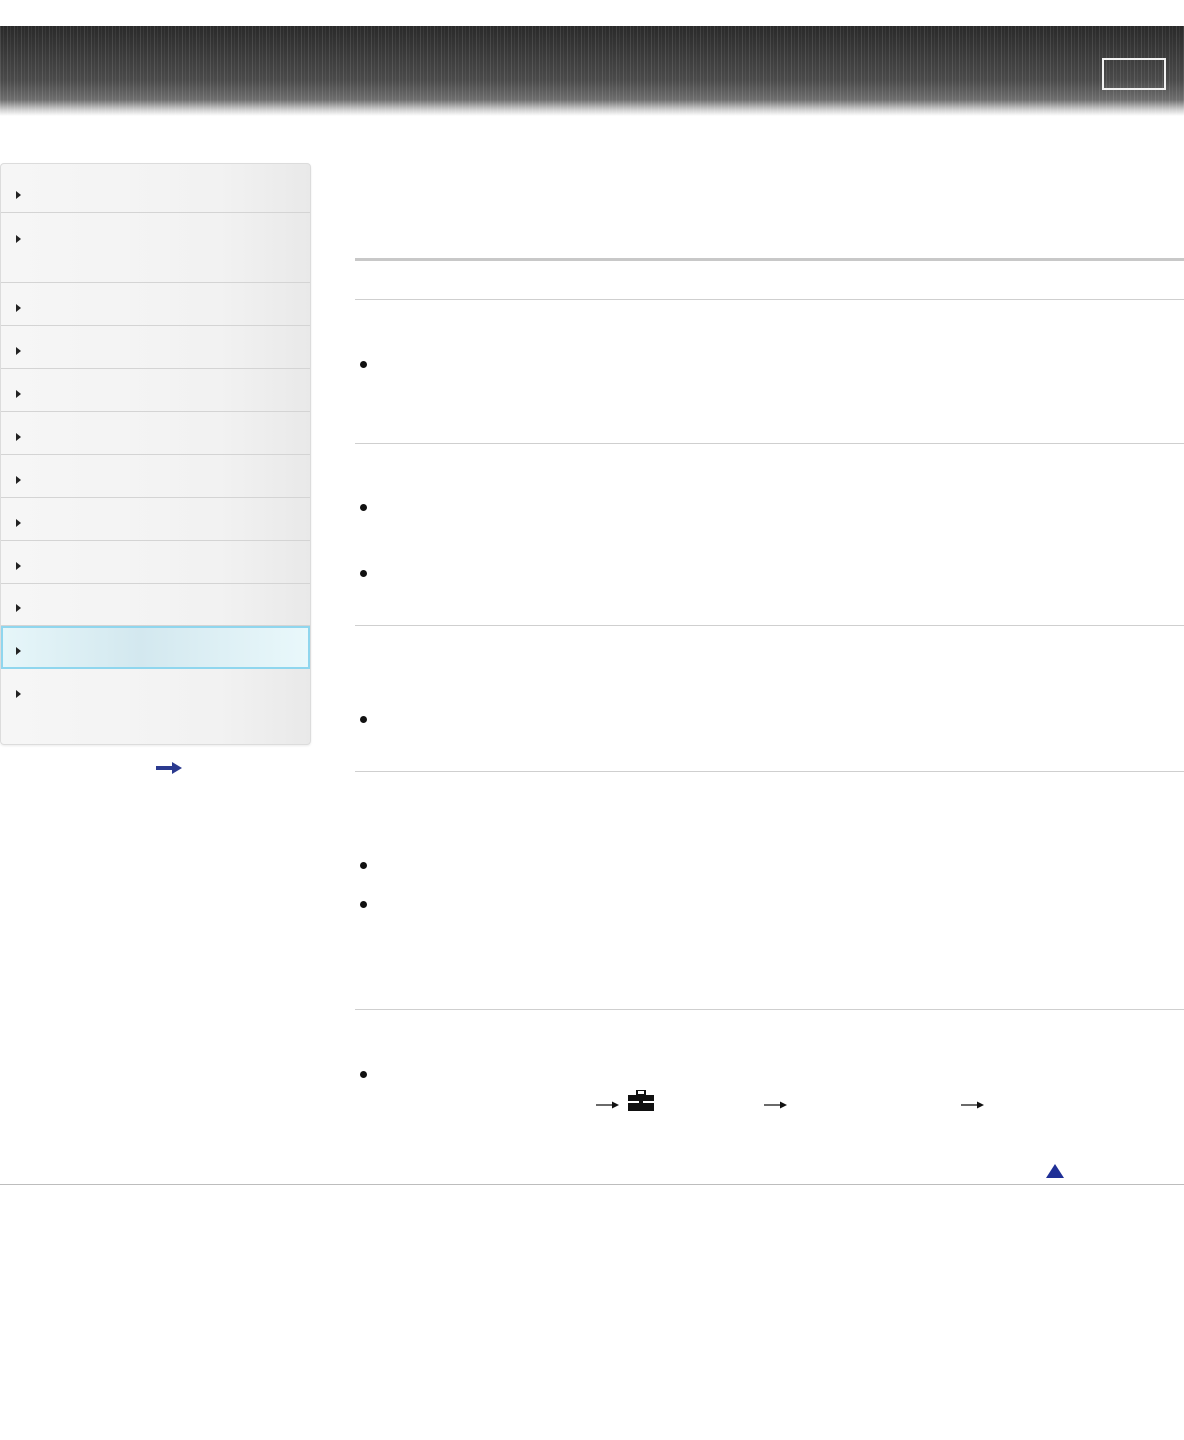  What do you see at coordinates (592, 1184) in the screenshot?
I see `footer-divider` at bounding box center [592, 1184].